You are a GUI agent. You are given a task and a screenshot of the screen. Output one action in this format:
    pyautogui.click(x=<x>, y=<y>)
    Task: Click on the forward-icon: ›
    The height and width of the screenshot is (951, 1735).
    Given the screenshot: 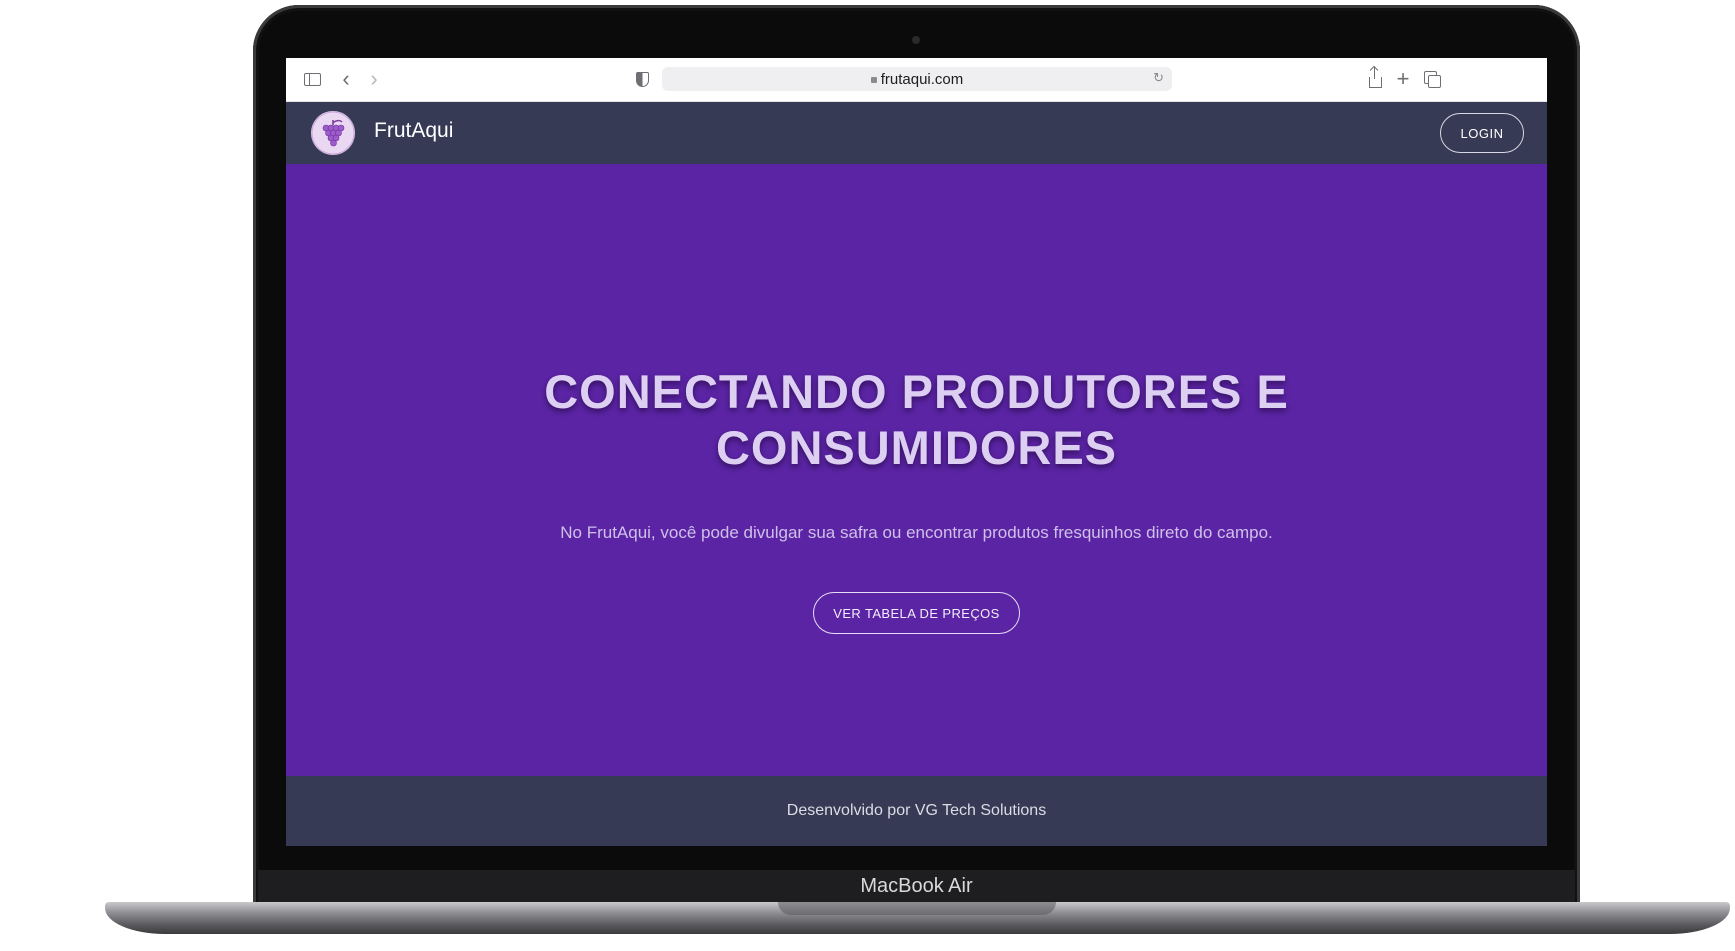 What is the action you would take?
    pyautogui.click(x=374, y=78)
    